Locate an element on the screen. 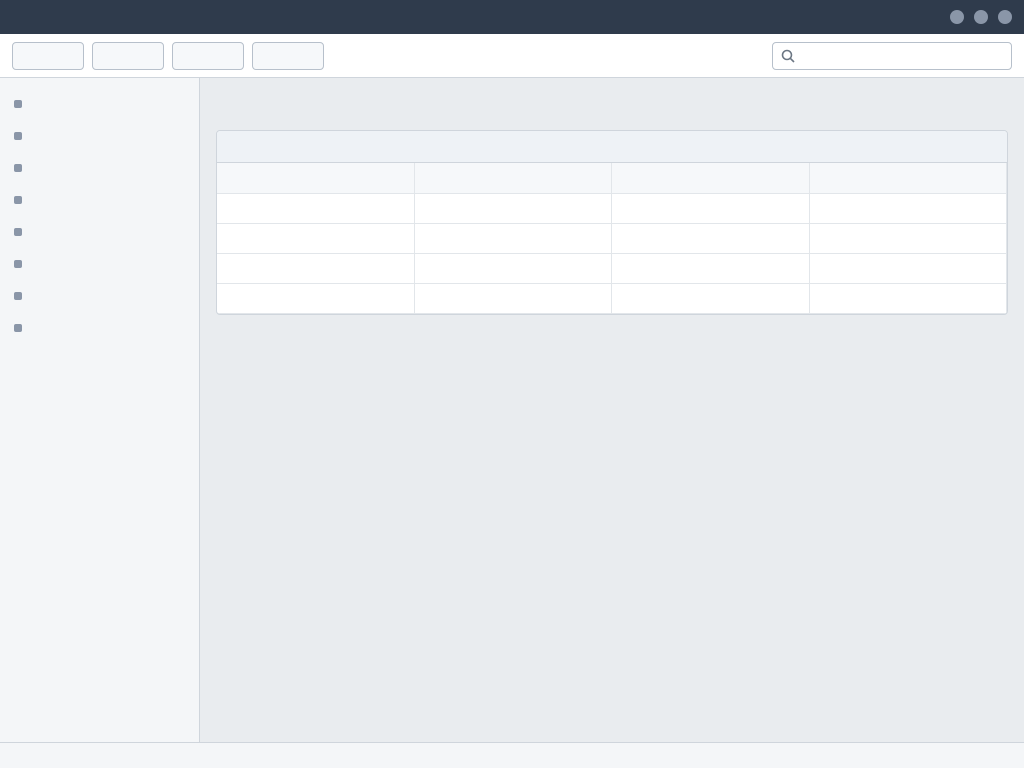 The image size is (1024, 768). minimize-button is located at coordinates (957, 17).